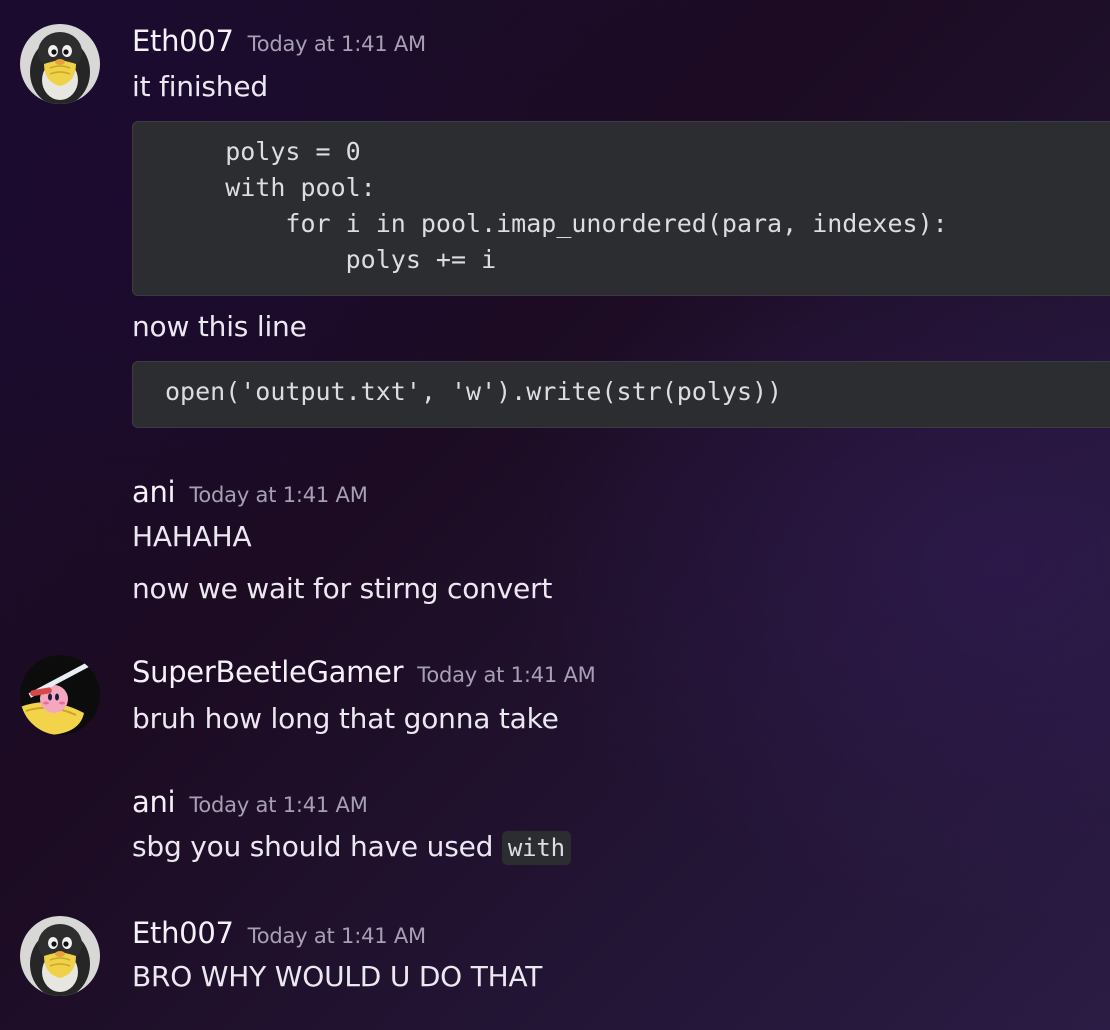 This screenshot has height=1030, width=1110. What do you see at coordinates (331, 259) in the screenshot?
I see `code-line: polys += i` at bounding box center [331, 259].